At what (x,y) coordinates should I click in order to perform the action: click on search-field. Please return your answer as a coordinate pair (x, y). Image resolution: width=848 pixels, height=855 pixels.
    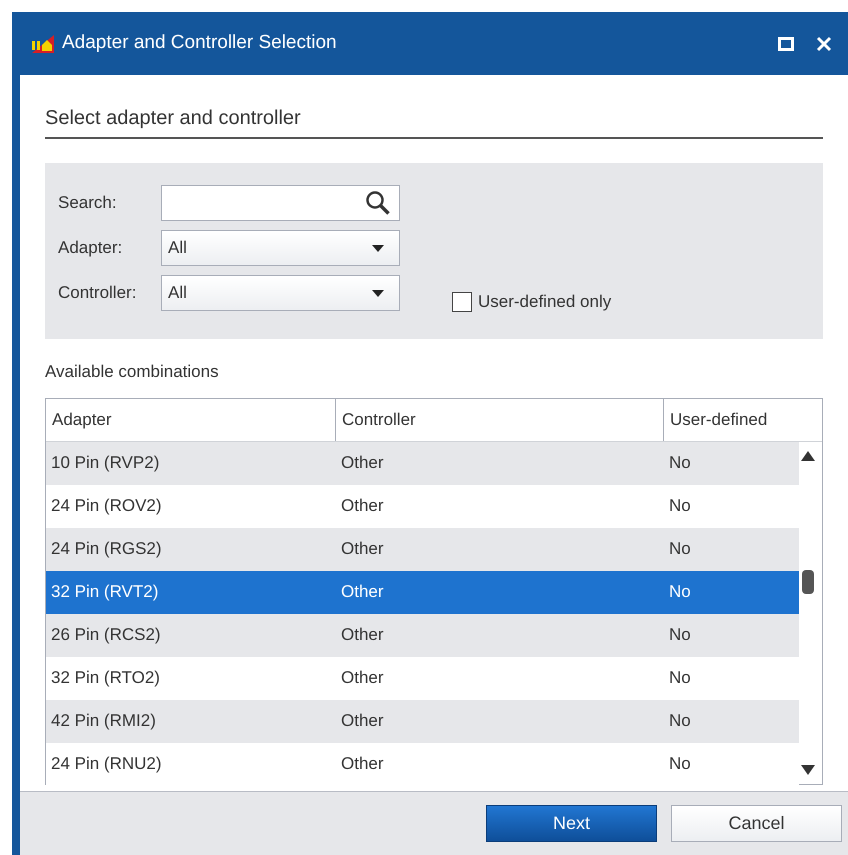
    Looking at the image, I should click on (280, 203).